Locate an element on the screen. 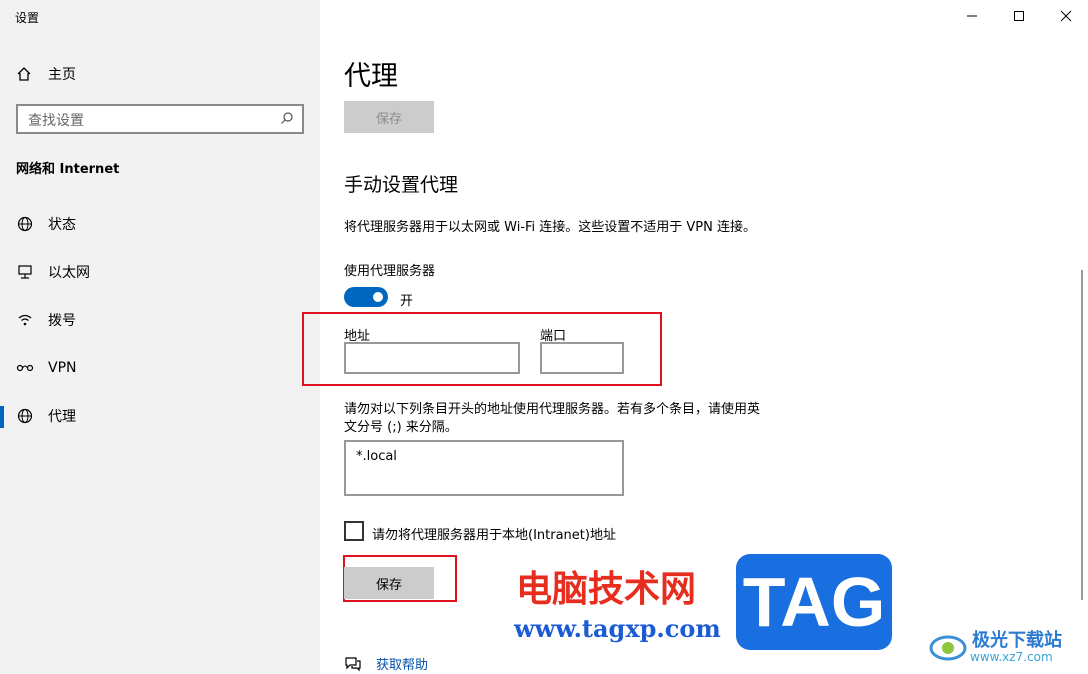  maximize-button is located at coordinates (1019, 16).